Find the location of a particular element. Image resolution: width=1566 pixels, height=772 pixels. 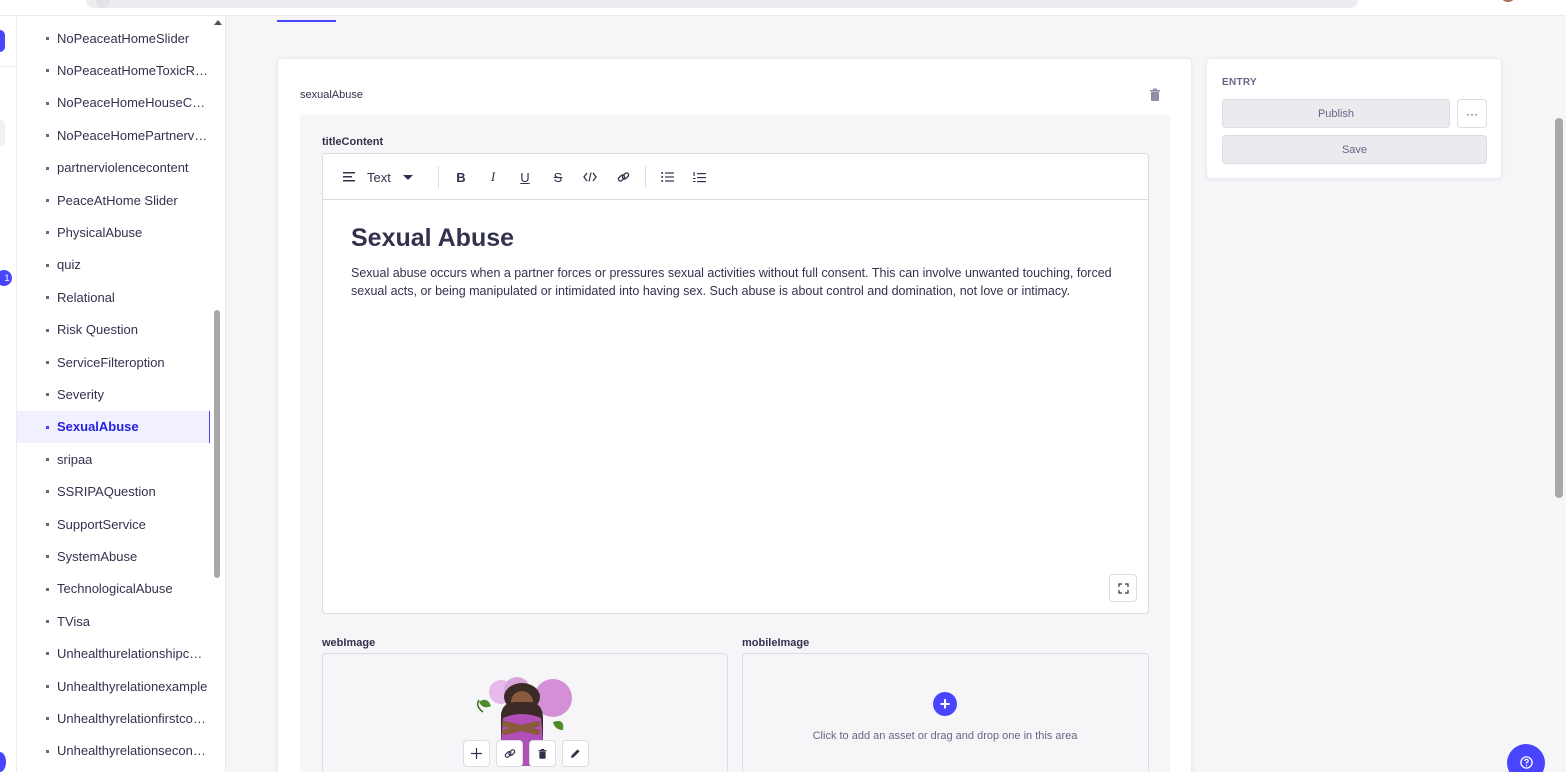

expand-icon is located at coordinates (1123, 588).